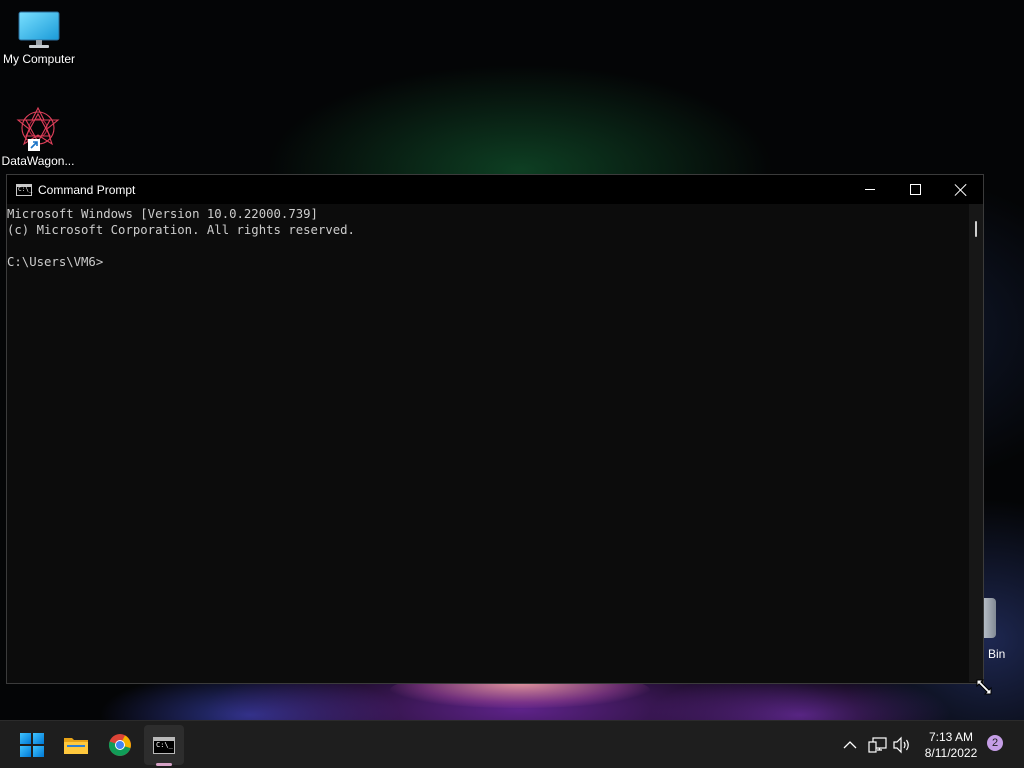 Image resolution: width=1024 pixels, height=768 pixels. I want to click on resize-cursor-icon, so click(984, 687).